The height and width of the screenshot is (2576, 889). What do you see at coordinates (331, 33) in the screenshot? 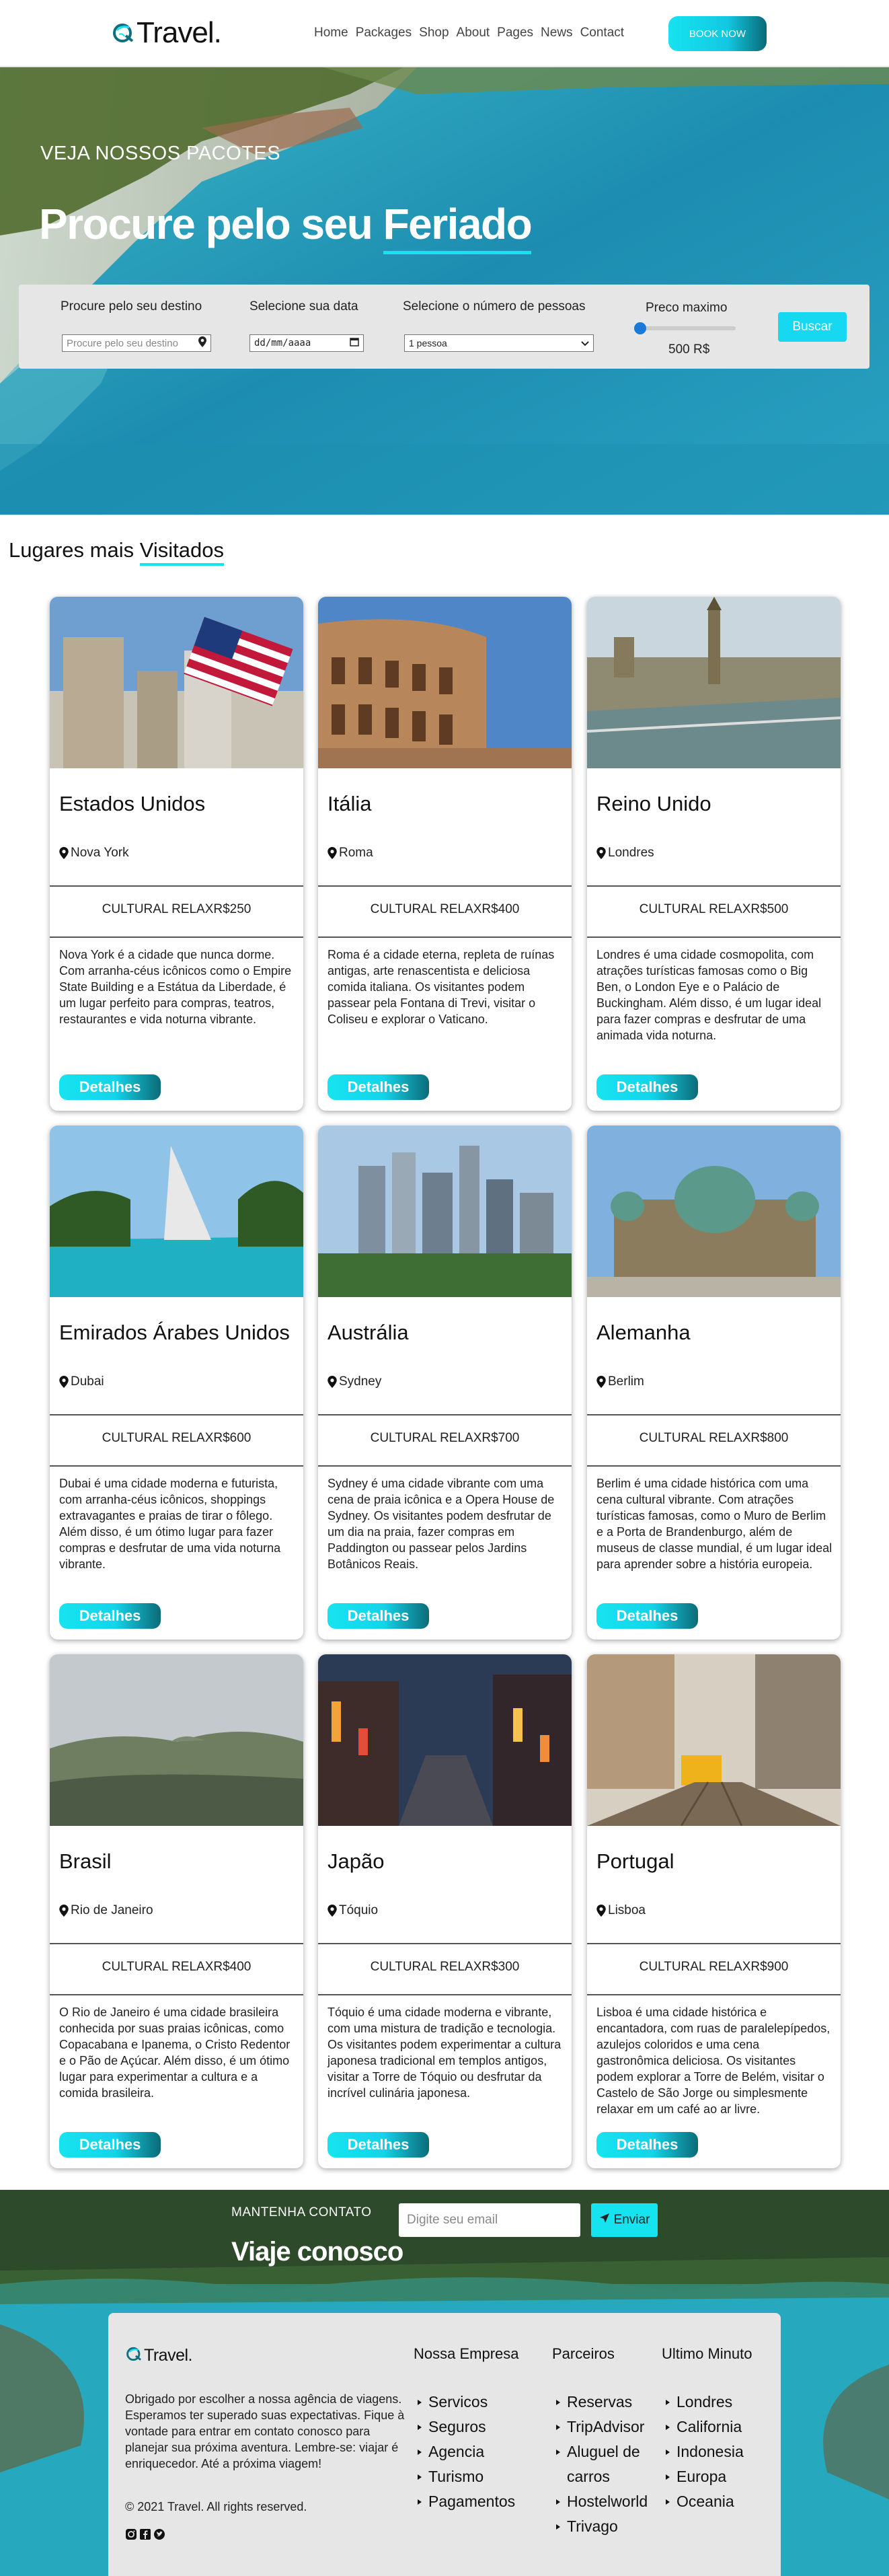
I see `nav-item-home: Home` at bounding box center [331, 33].